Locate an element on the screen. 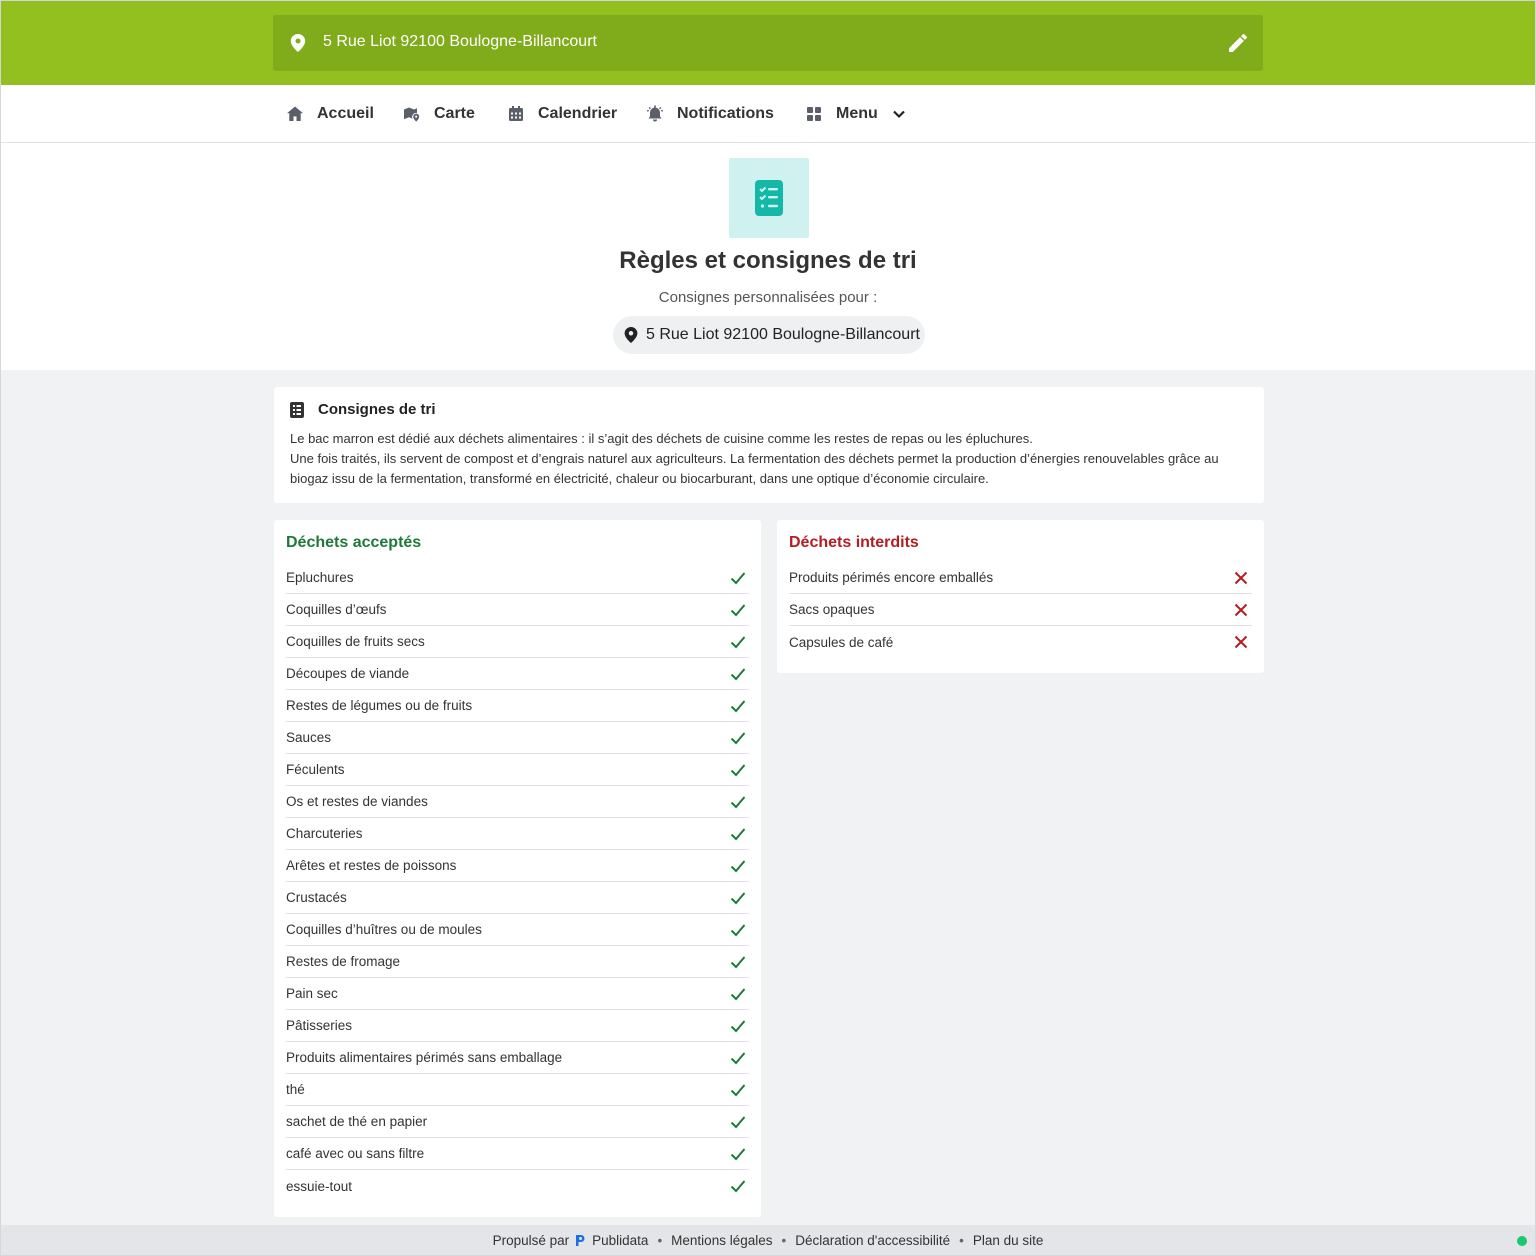 The image size is (1536, 1256). waste-item-label: Pâtisseries is located at coordinates (319, 1025).